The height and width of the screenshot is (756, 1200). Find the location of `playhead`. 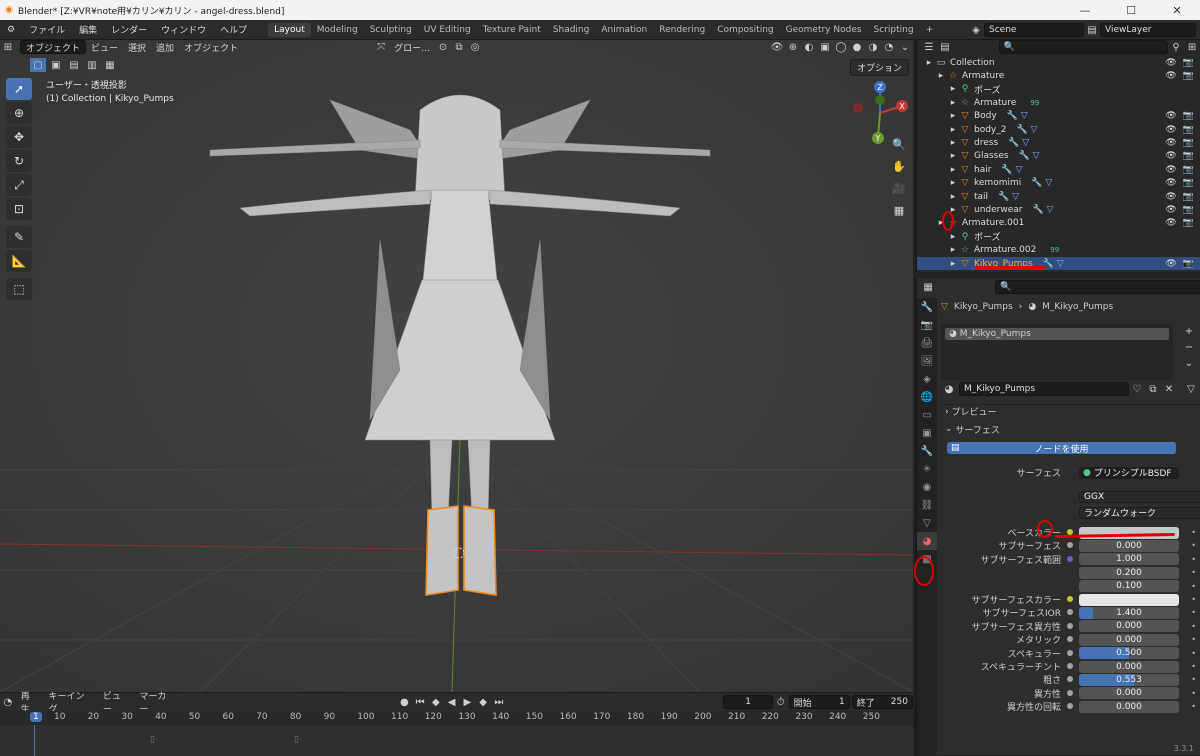

playhead is located at coordinates (34, 740).